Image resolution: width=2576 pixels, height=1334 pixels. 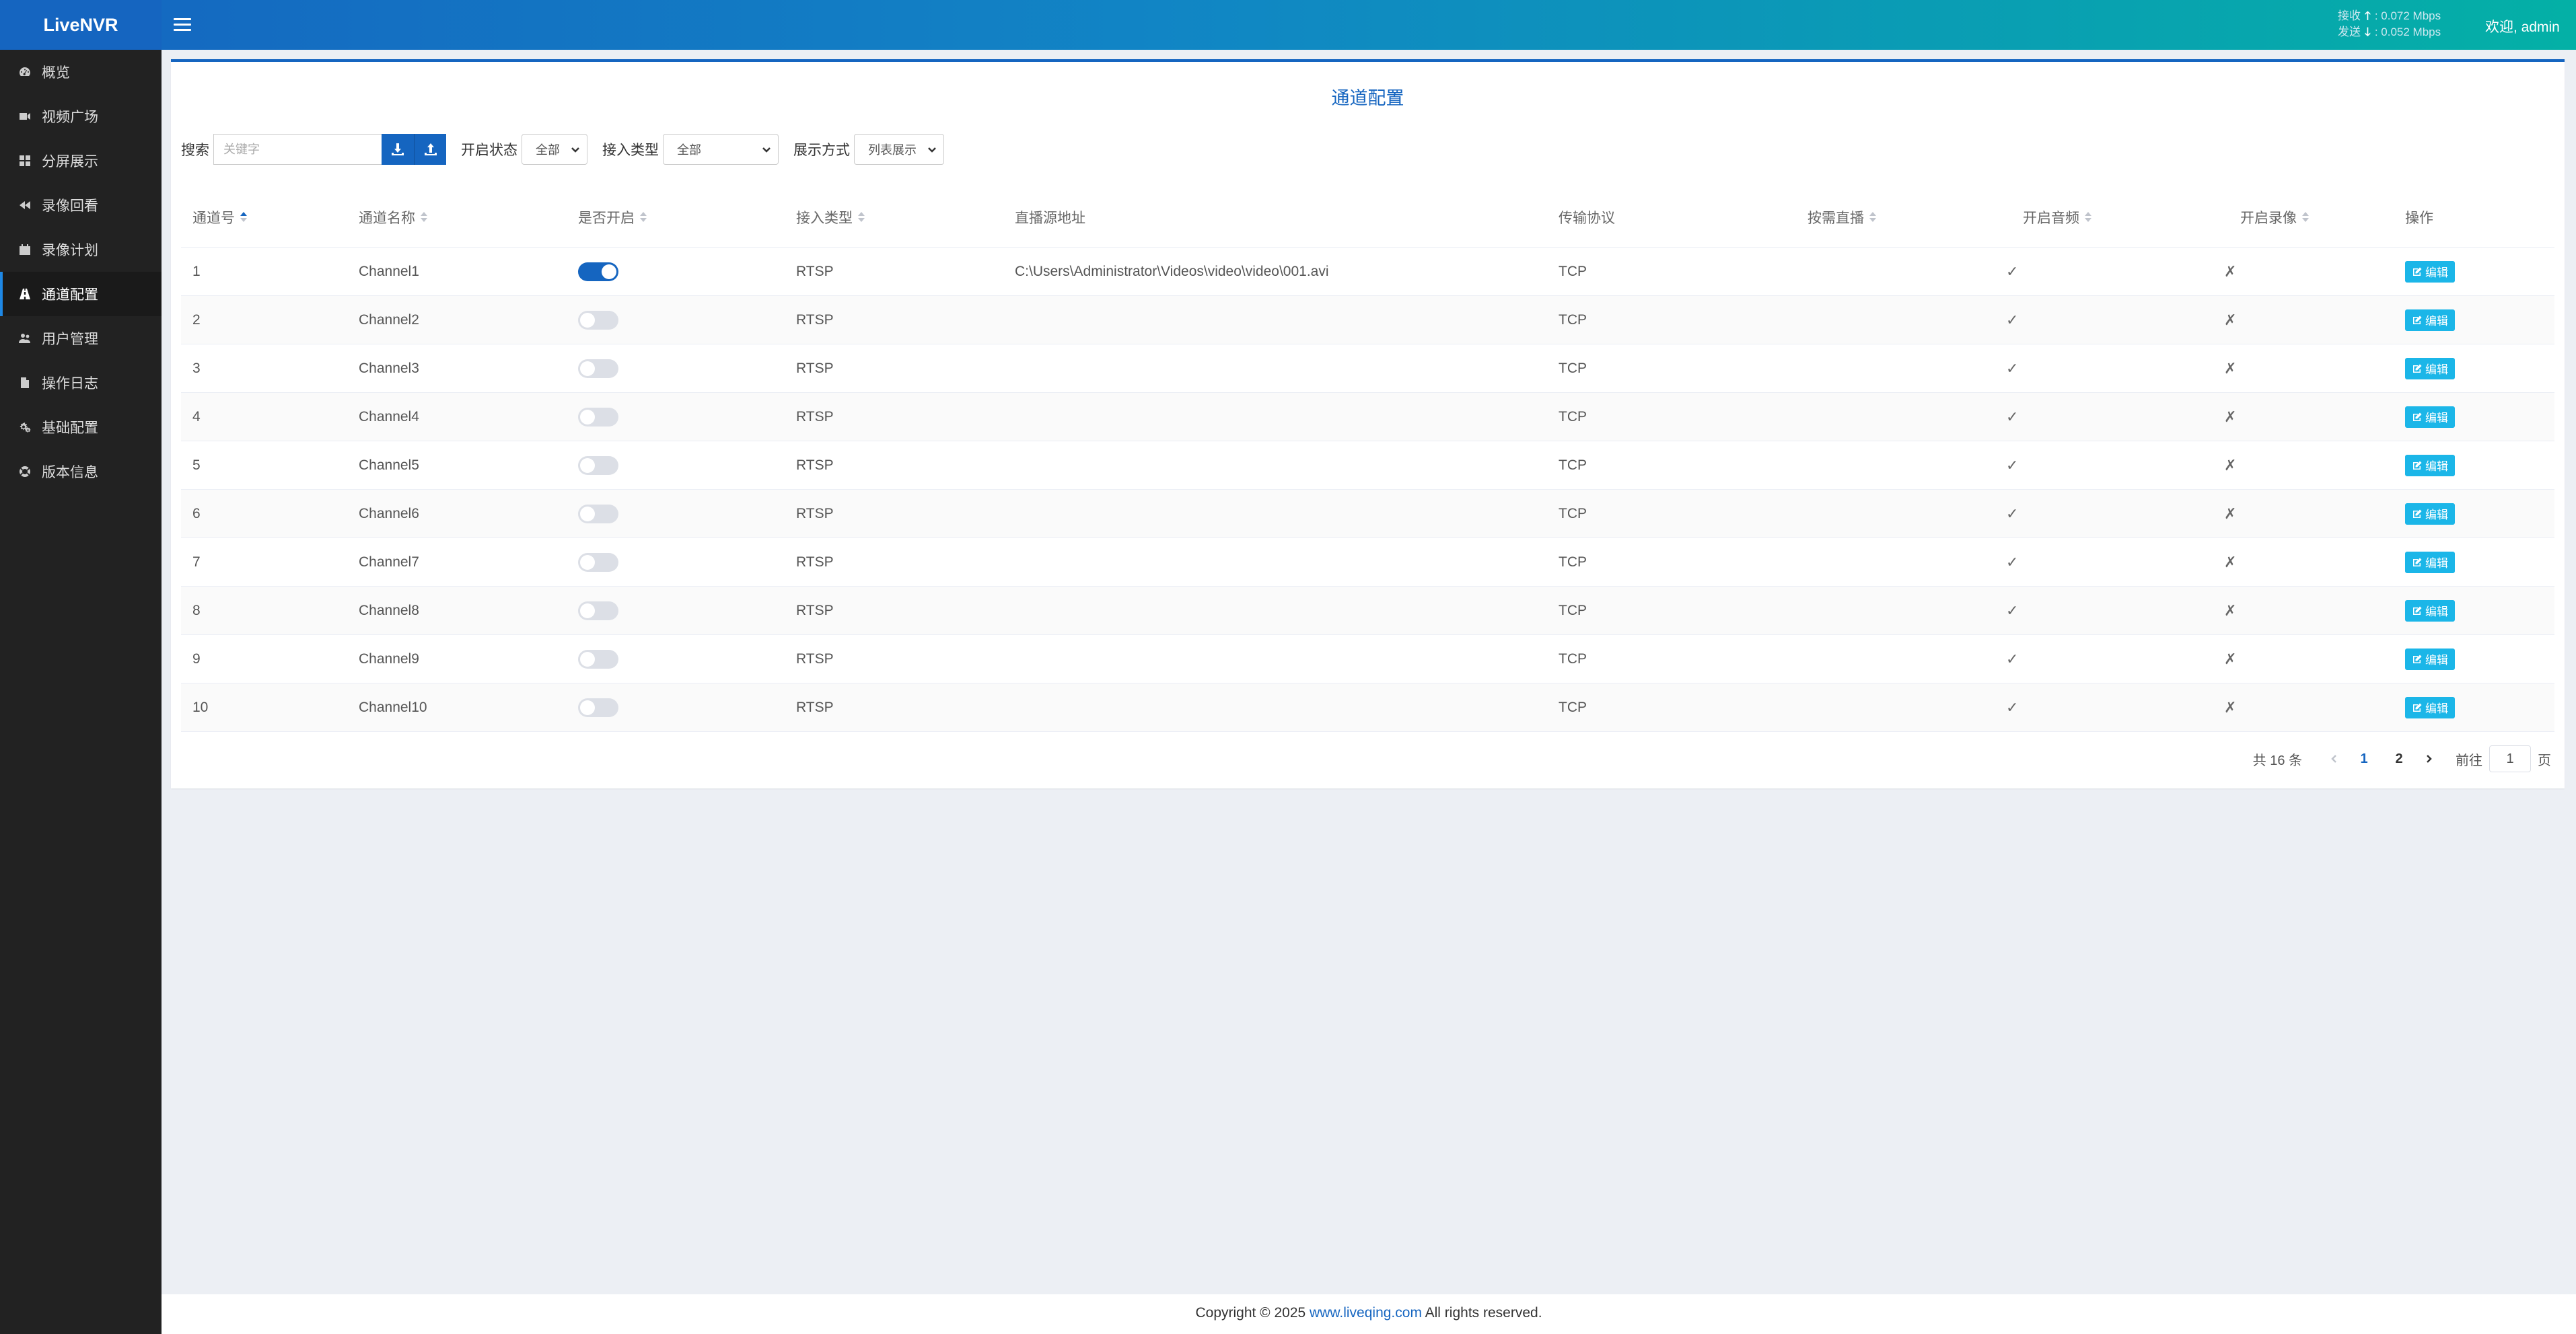 I want to click on channel-name: Channel4, so click(x=389, y=416).